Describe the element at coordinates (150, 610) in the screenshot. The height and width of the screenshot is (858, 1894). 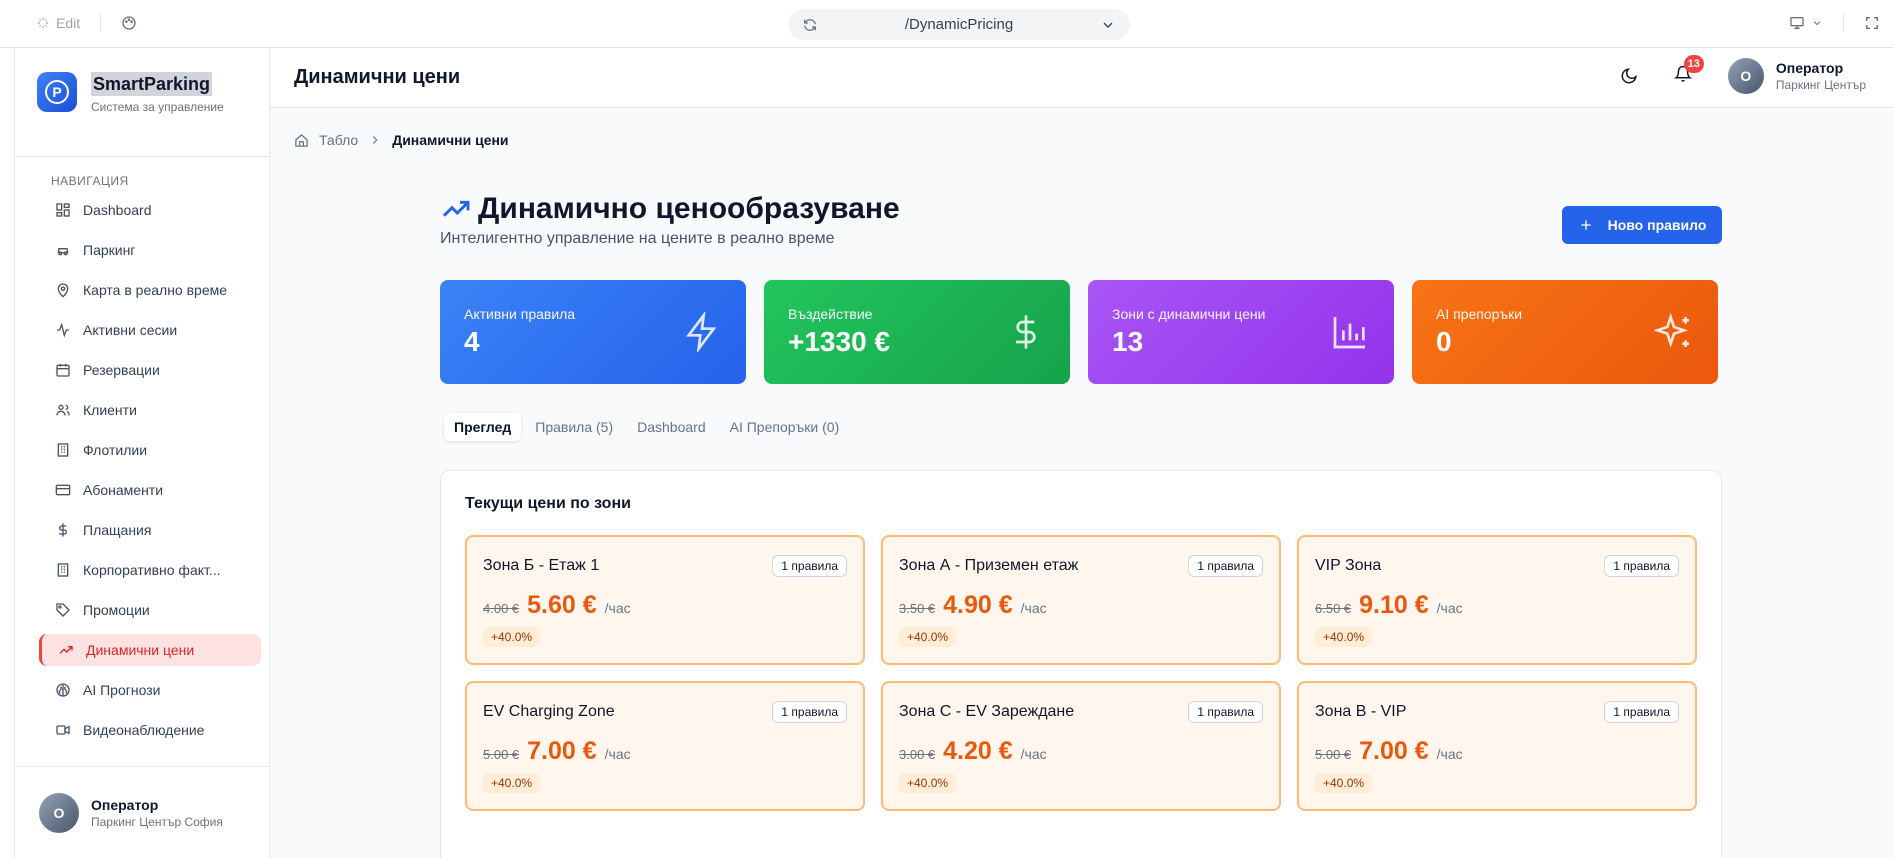
I see `sidebar-item-promotions: Промоции` at that location.